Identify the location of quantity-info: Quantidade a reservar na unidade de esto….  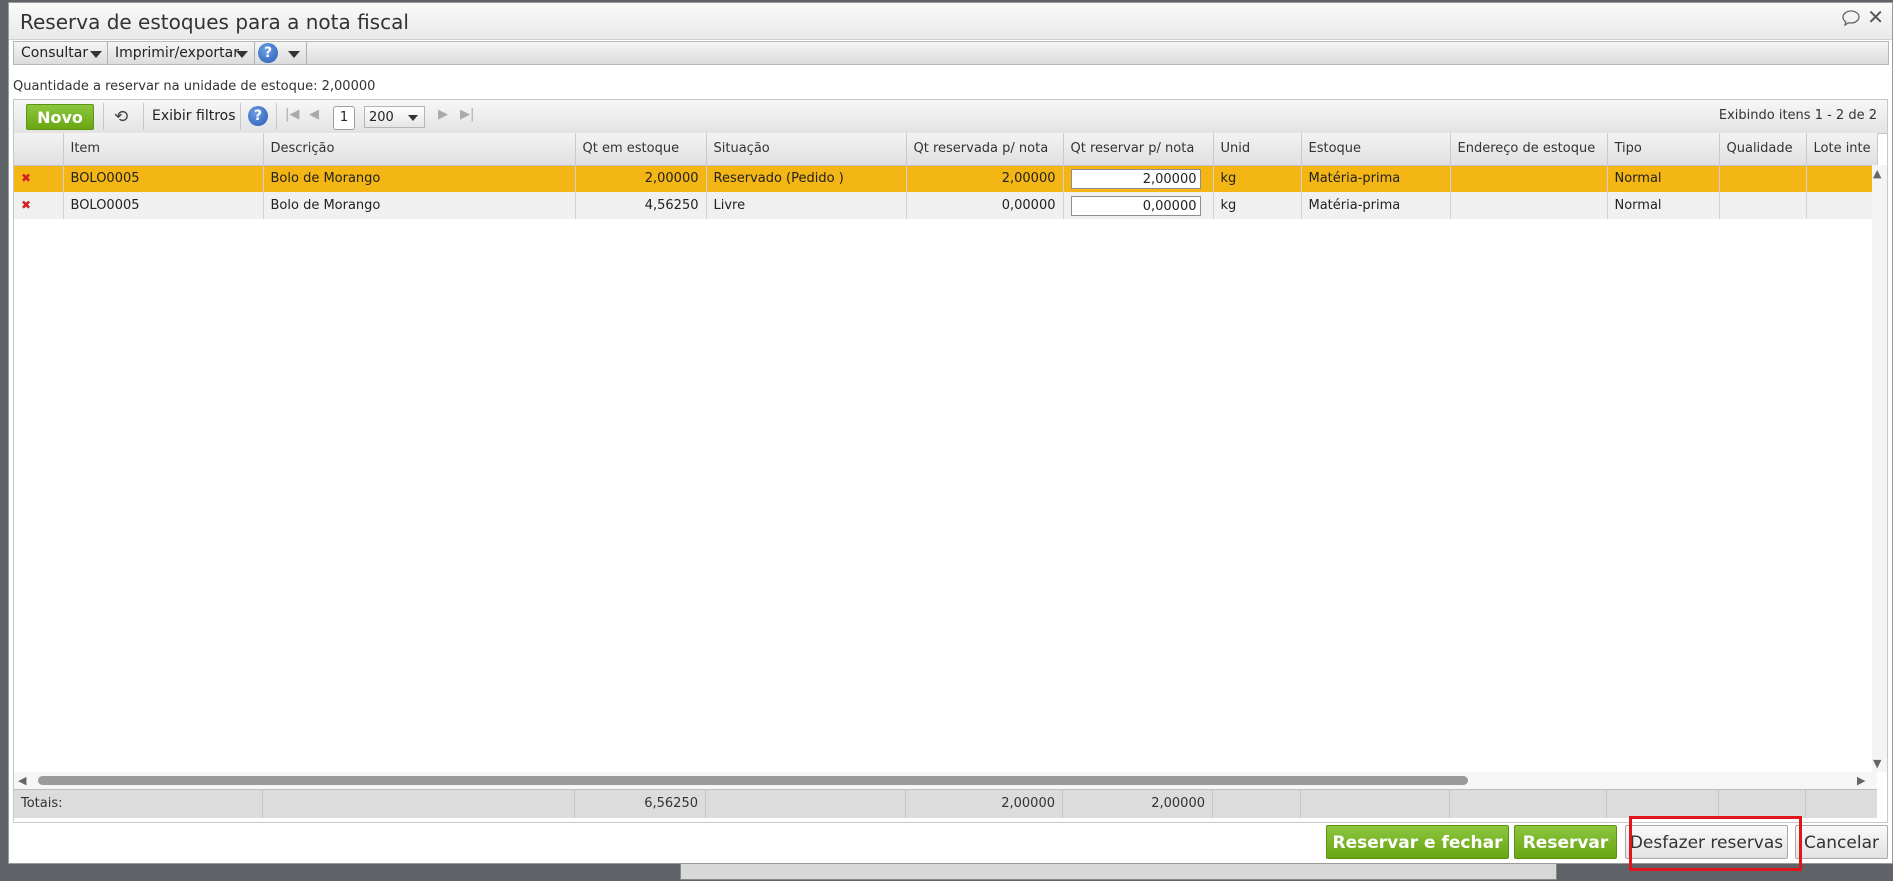
(194, 86).